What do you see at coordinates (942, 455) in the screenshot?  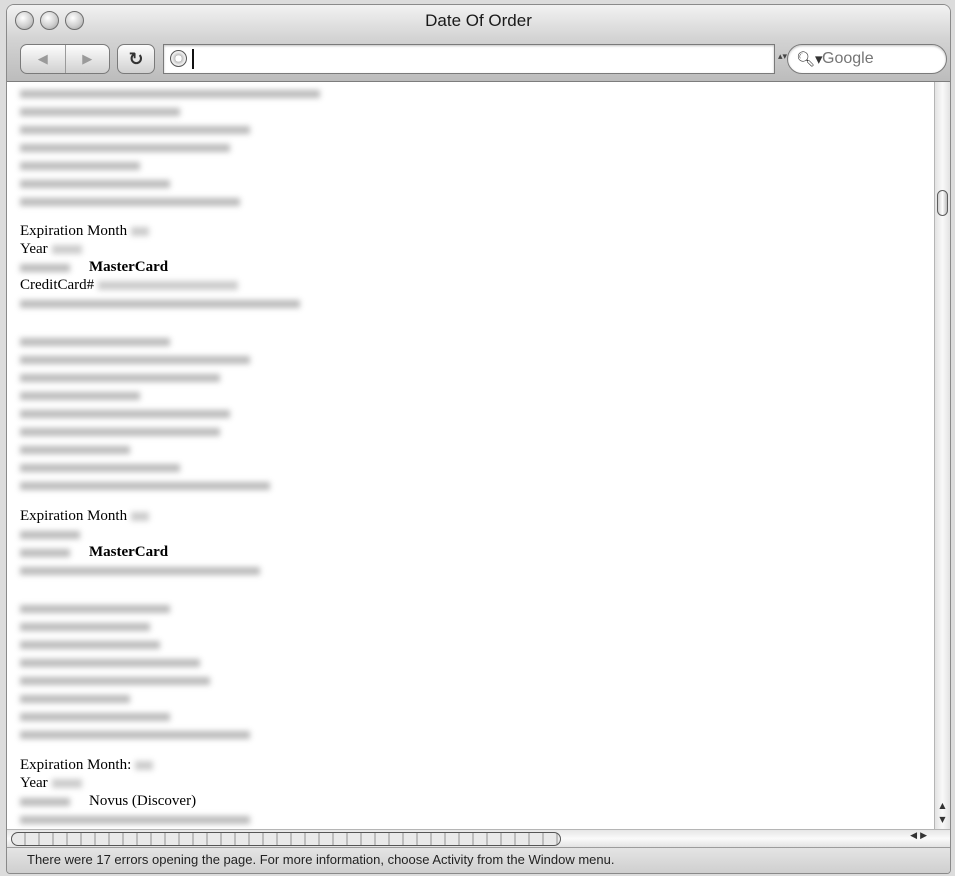 I see `vertical-scrollbar: ▲ ▼` at bounding box center [942, 455].